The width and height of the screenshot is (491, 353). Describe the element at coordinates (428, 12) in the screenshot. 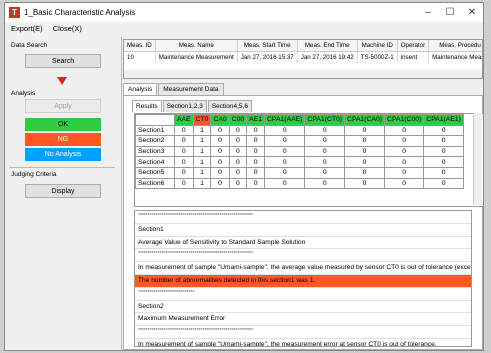

I see `minimize-button: –` at that location.